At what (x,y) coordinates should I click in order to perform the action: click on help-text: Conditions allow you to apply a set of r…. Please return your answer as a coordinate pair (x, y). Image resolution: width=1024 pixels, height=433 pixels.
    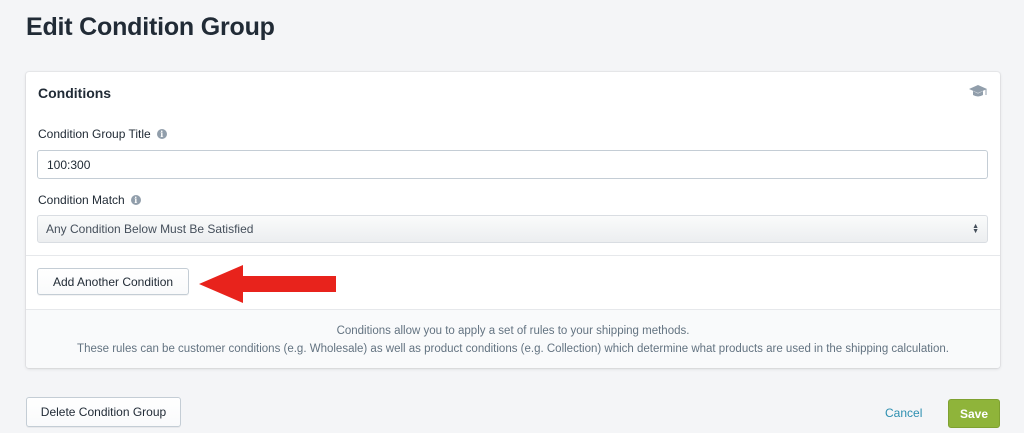
    Looking at the image, I should click on (513, 340).